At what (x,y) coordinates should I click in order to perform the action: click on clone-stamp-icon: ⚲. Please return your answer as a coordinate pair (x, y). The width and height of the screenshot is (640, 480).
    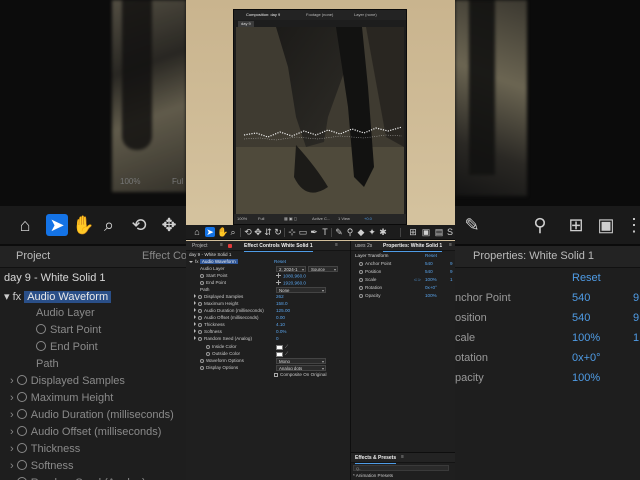
    Looking at the image, I should click on (350, 232).